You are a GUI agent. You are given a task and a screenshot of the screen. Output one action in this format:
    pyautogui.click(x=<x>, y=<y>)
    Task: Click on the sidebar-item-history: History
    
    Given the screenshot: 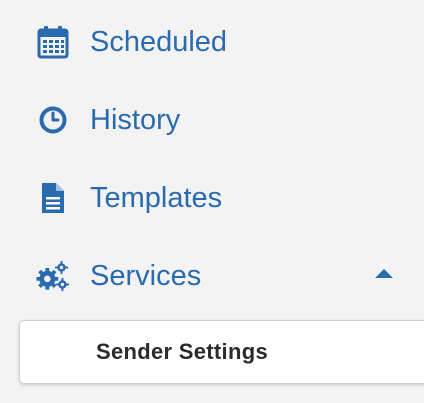 What is the action you would take?
    pyautogui.click(x=212, y=120)
    